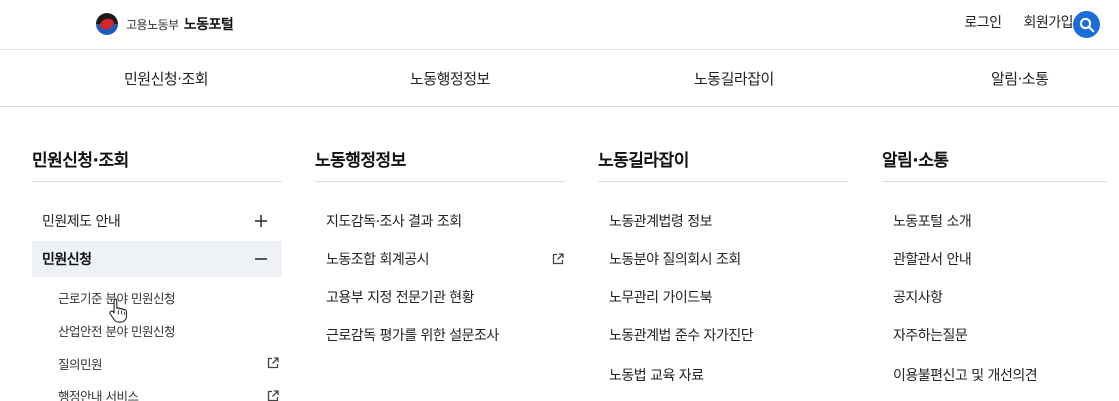 This screenshot has width=1119, height=401. I want to click on search-icon, so click(1086, 24).